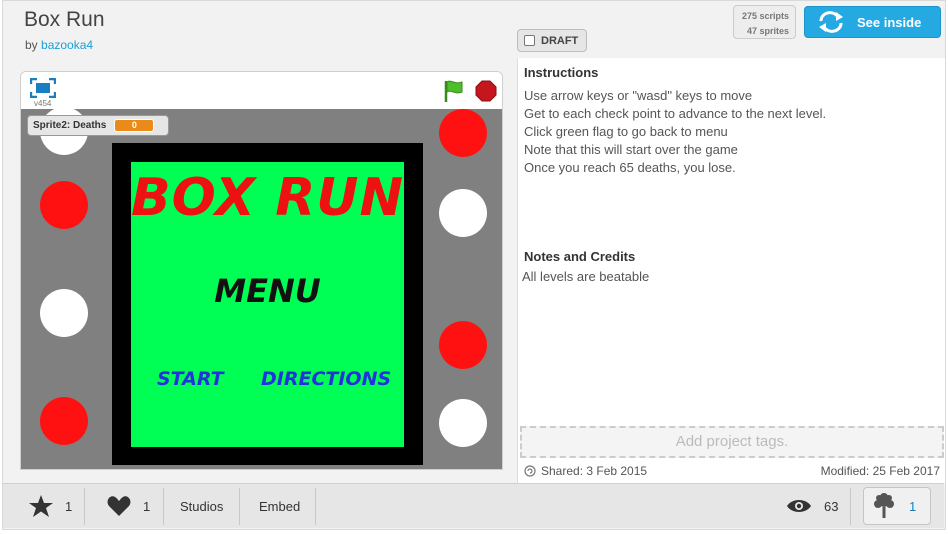 Image resolution: width=948 pixels, height=535 pixels. What do you see at coordinates (279, 506) in the screenshot?
I see `embed-button: Embed` at bounding box center [279, 506].